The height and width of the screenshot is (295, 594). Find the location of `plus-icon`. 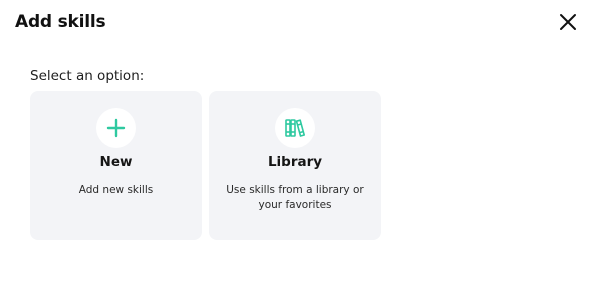

plus-icon is located at coordinates (116, 128).